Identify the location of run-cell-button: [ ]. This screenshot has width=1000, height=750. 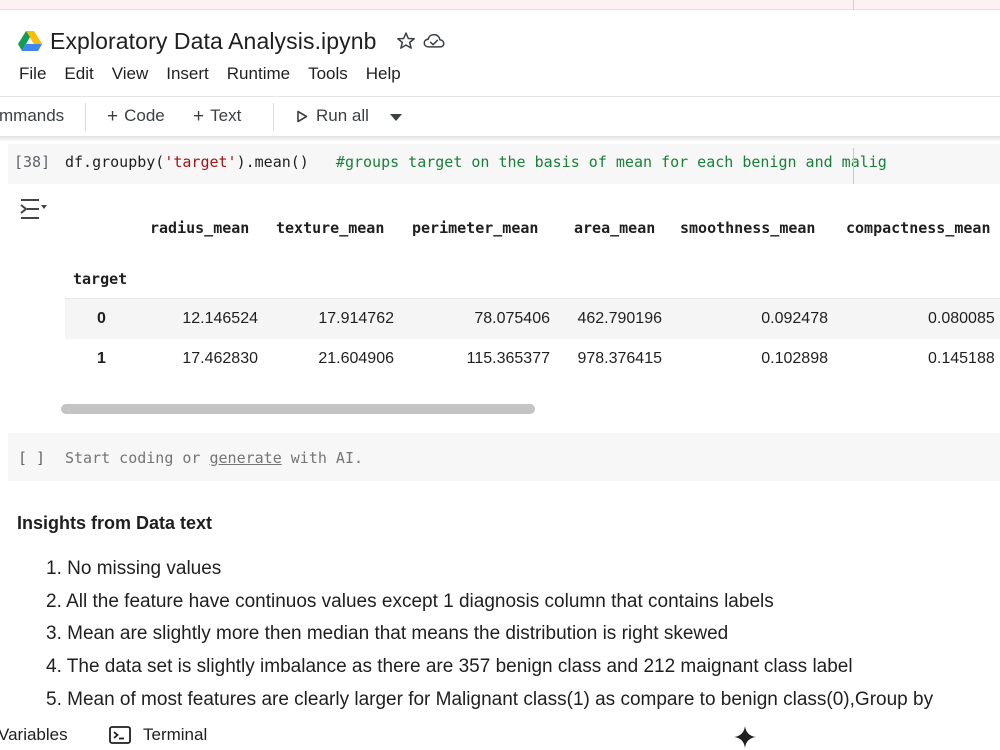
(31, 458).